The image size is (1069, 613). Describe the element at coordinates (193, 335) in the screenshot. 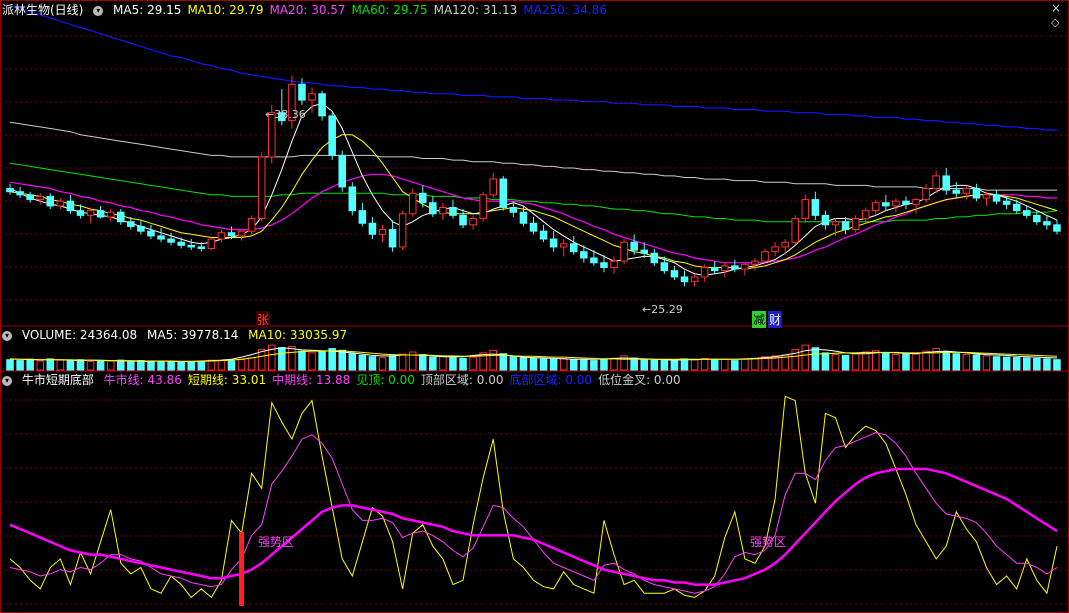

I see `volume-ma5: MA5: 39778.14` at that location.